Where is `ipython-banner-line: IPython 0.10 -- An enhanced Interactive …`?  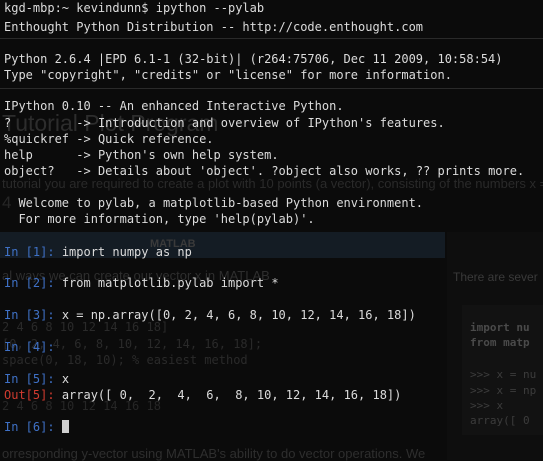 ipython-banner-line: IPython 0.10 -- An enhanced Interactive … is located at coordinates (174, 106).